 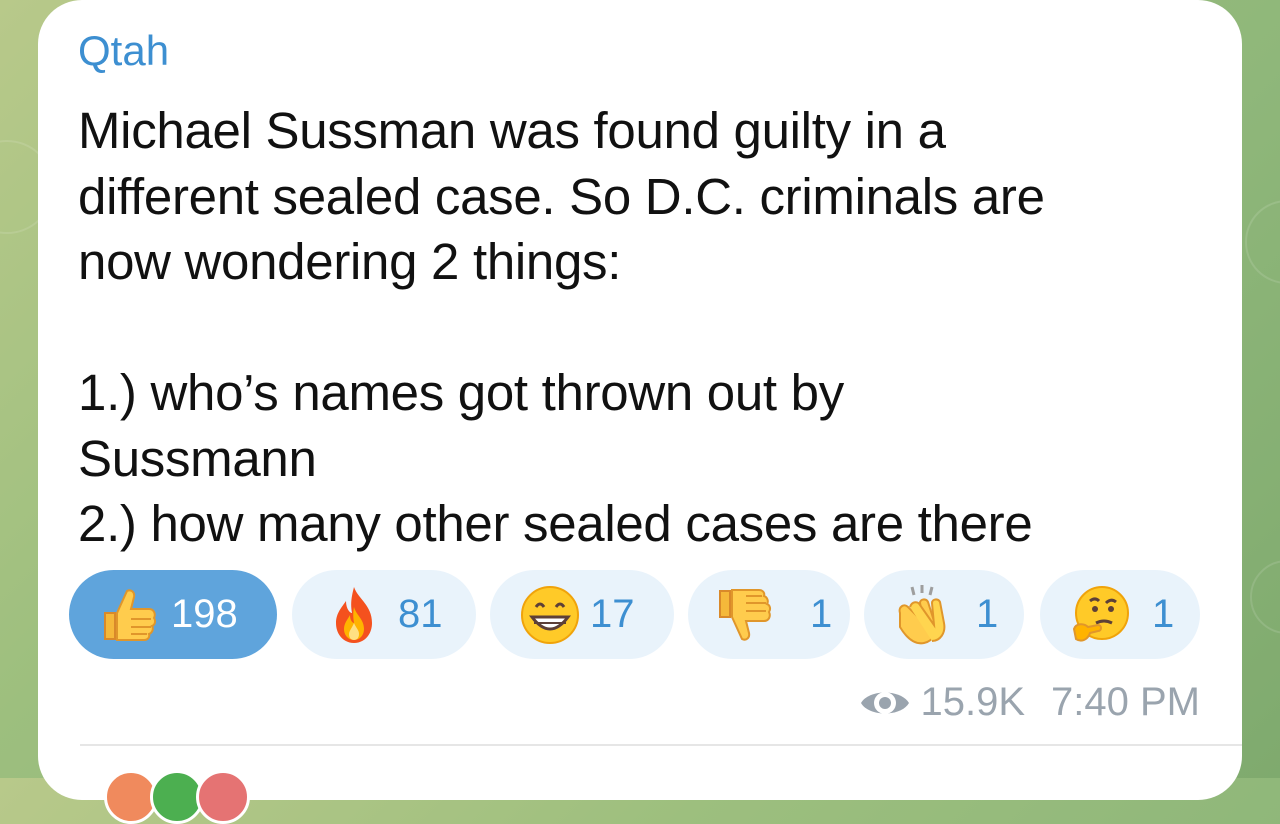 What do you see at coordinates (885, 703) in the screenshot?
I see `views-eye-icon` at bounding box center [885, 703].